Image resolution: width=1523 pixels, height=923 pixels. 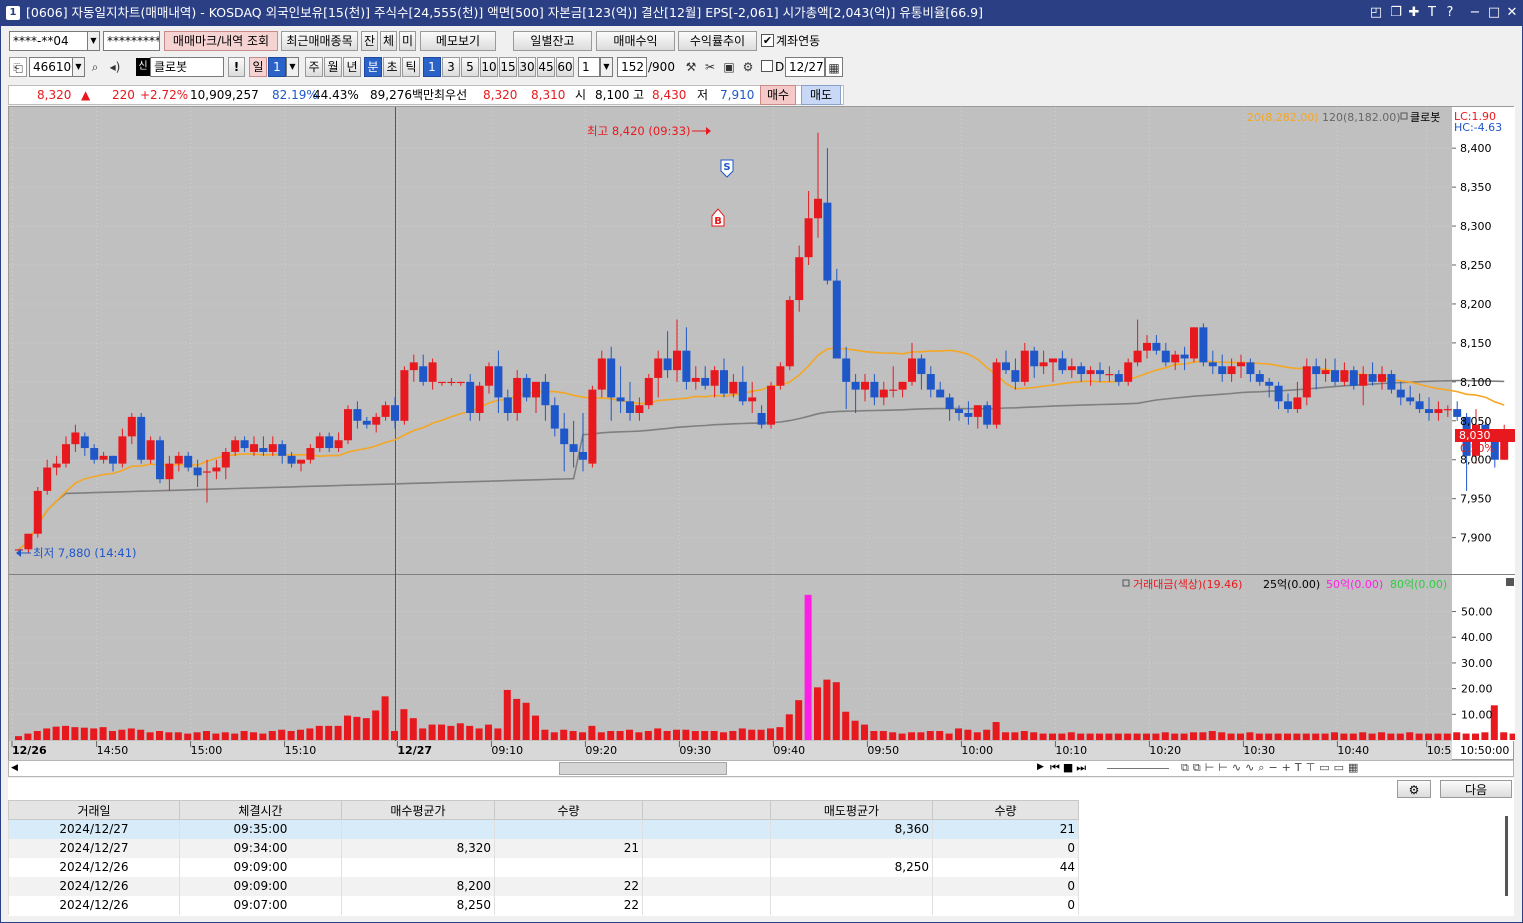 I want to click on minute-30-button: 30, so click(x=527, y=67).